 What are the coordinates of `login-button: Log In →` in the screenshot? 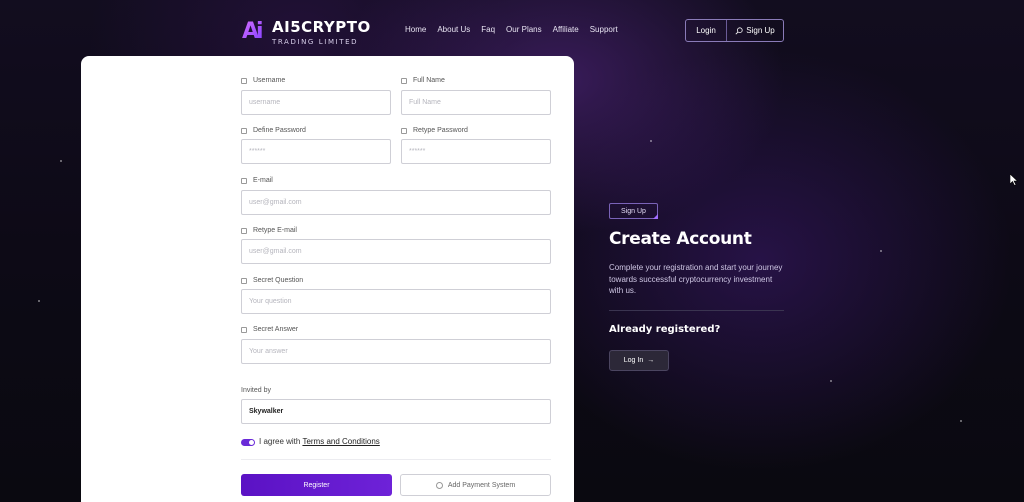 It's located at (639, 360).